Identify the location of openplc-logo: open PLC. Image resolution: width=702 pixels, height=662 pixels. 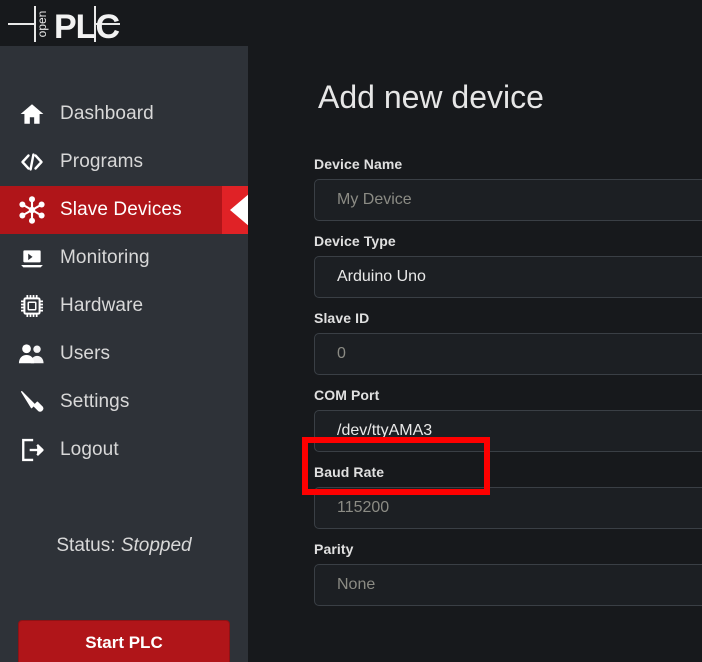
(64, 25).